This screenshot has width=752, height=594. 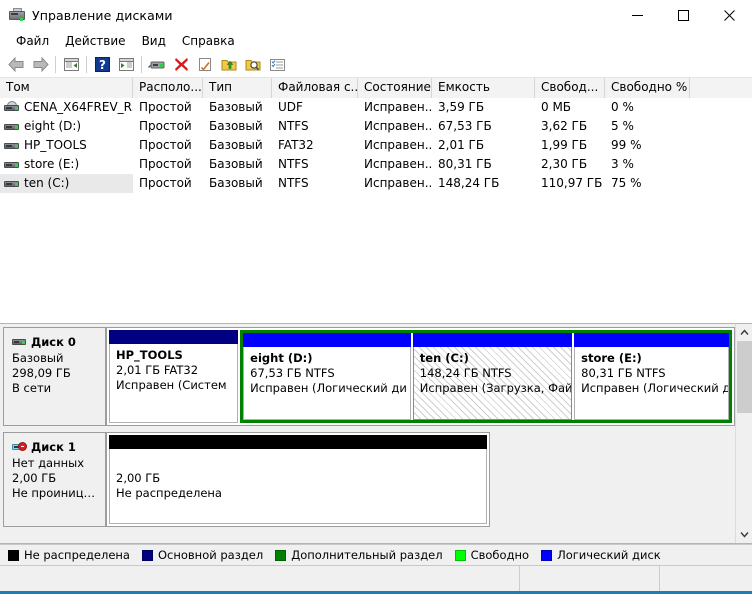 What do you see at coordinates (95, 41) in the screenshot?
I see `menu-action: Действие` at bounding box center [95, 41].